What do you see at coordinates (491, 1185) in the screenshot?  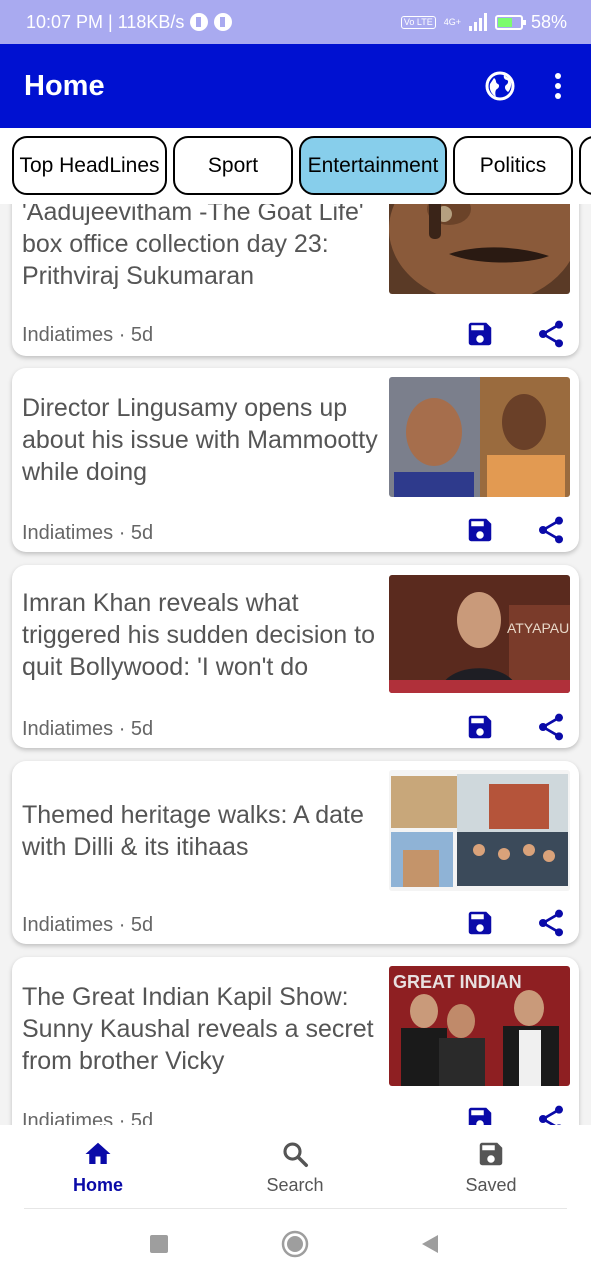 I see `nav-saved-label: Saved` at bounding box center [491, 1185].